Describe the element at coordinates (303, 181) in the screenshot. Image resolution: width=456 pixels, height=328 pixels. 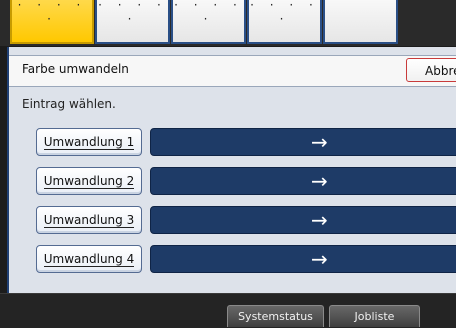
I see `conversion-2-bar: →` at that location.